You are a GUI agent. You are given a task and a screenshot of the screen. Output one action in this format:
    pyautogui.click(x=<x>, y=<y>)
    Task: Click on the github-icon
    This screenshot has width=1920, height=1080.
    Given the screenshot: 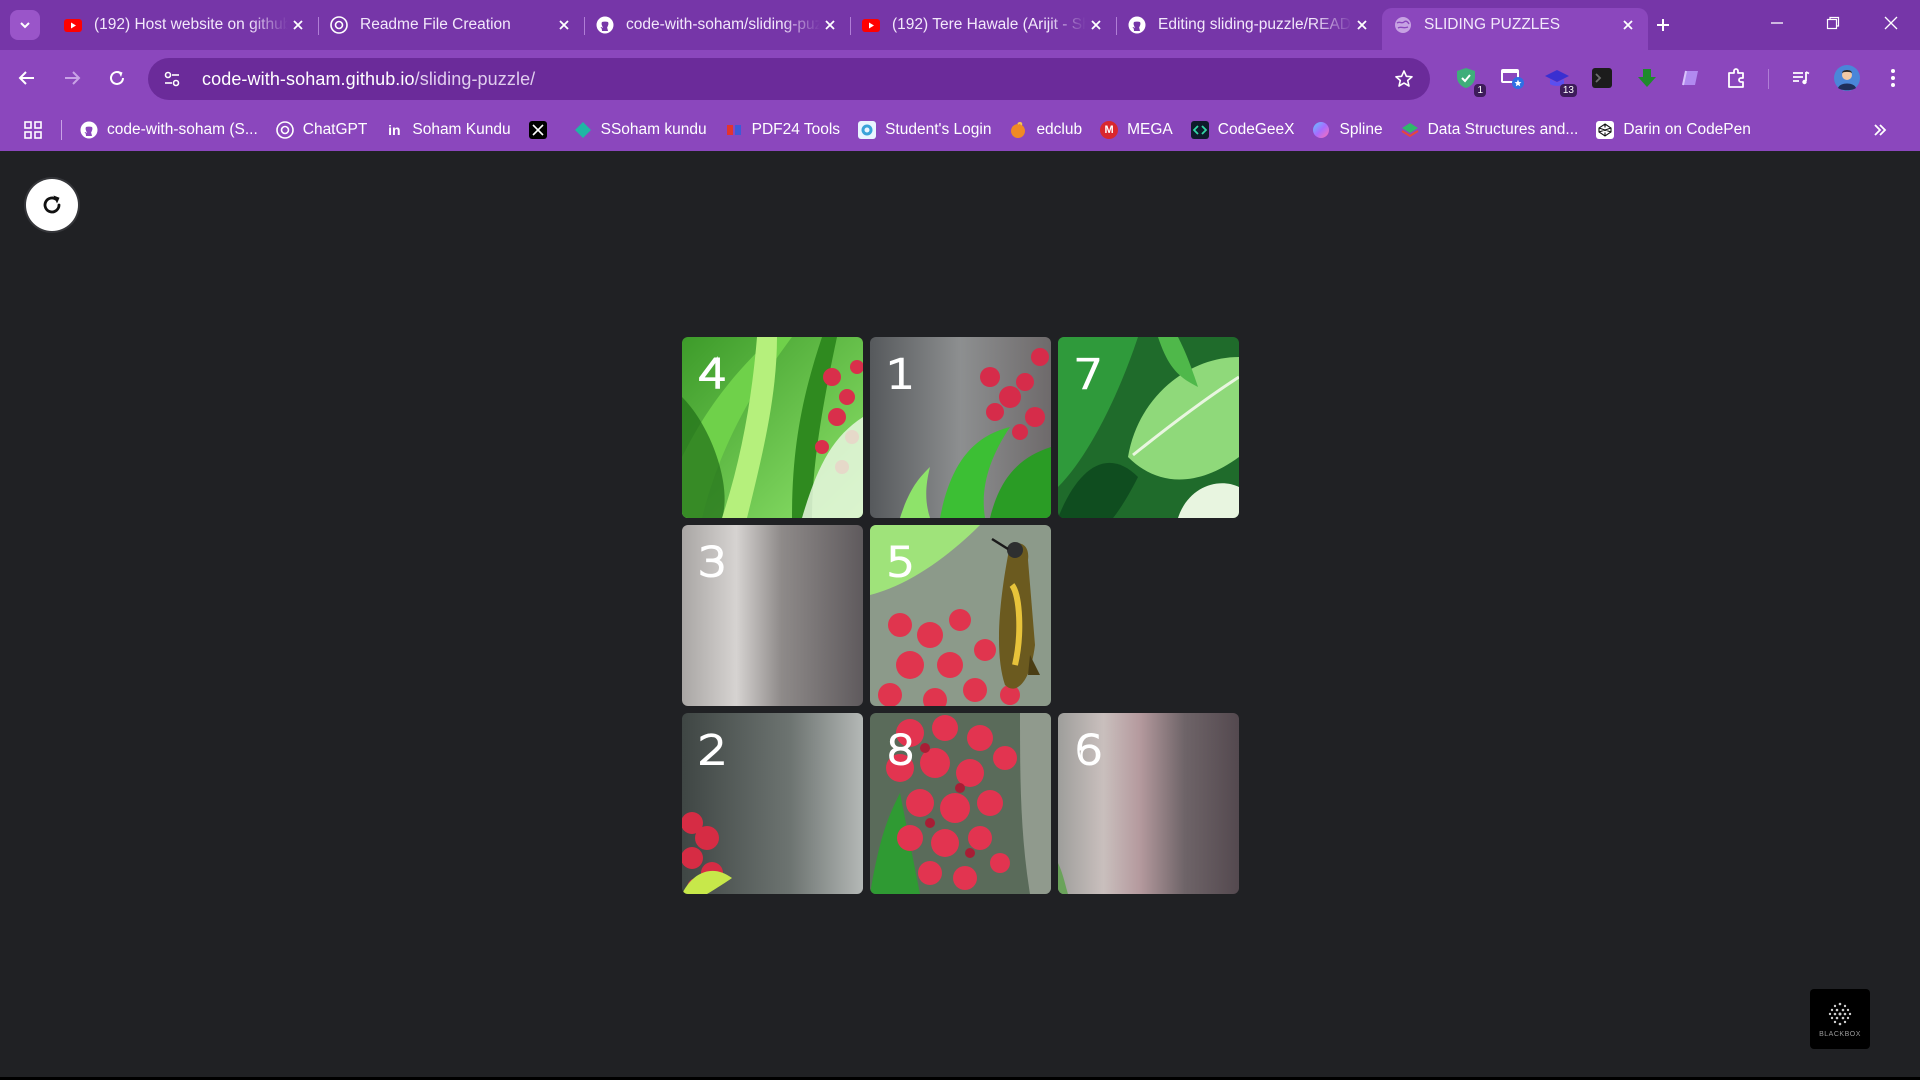 What is the action you would take?
    pyautogui.click(x=1137, y=25)
    